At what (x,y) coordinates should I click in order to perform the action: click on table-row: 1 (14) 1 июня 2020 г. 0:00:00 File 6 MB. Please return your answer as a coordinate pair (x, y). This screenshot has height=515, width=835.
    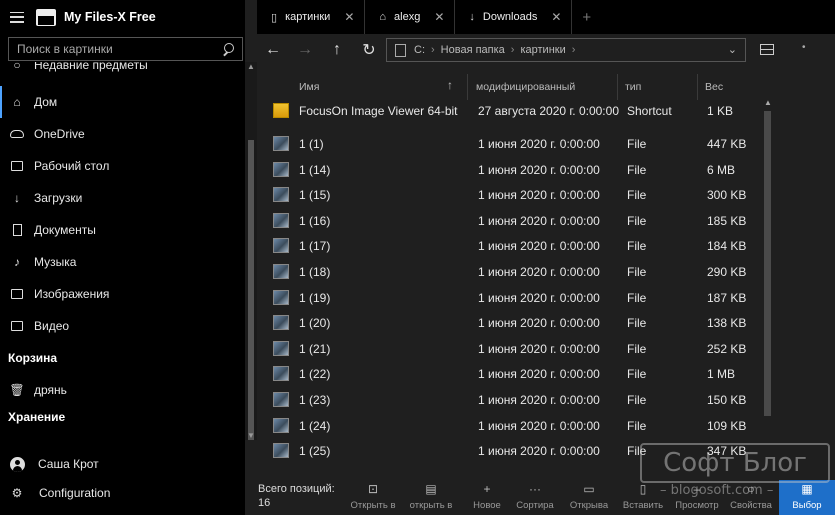
    Looking at the image, I should click on (507, 170).